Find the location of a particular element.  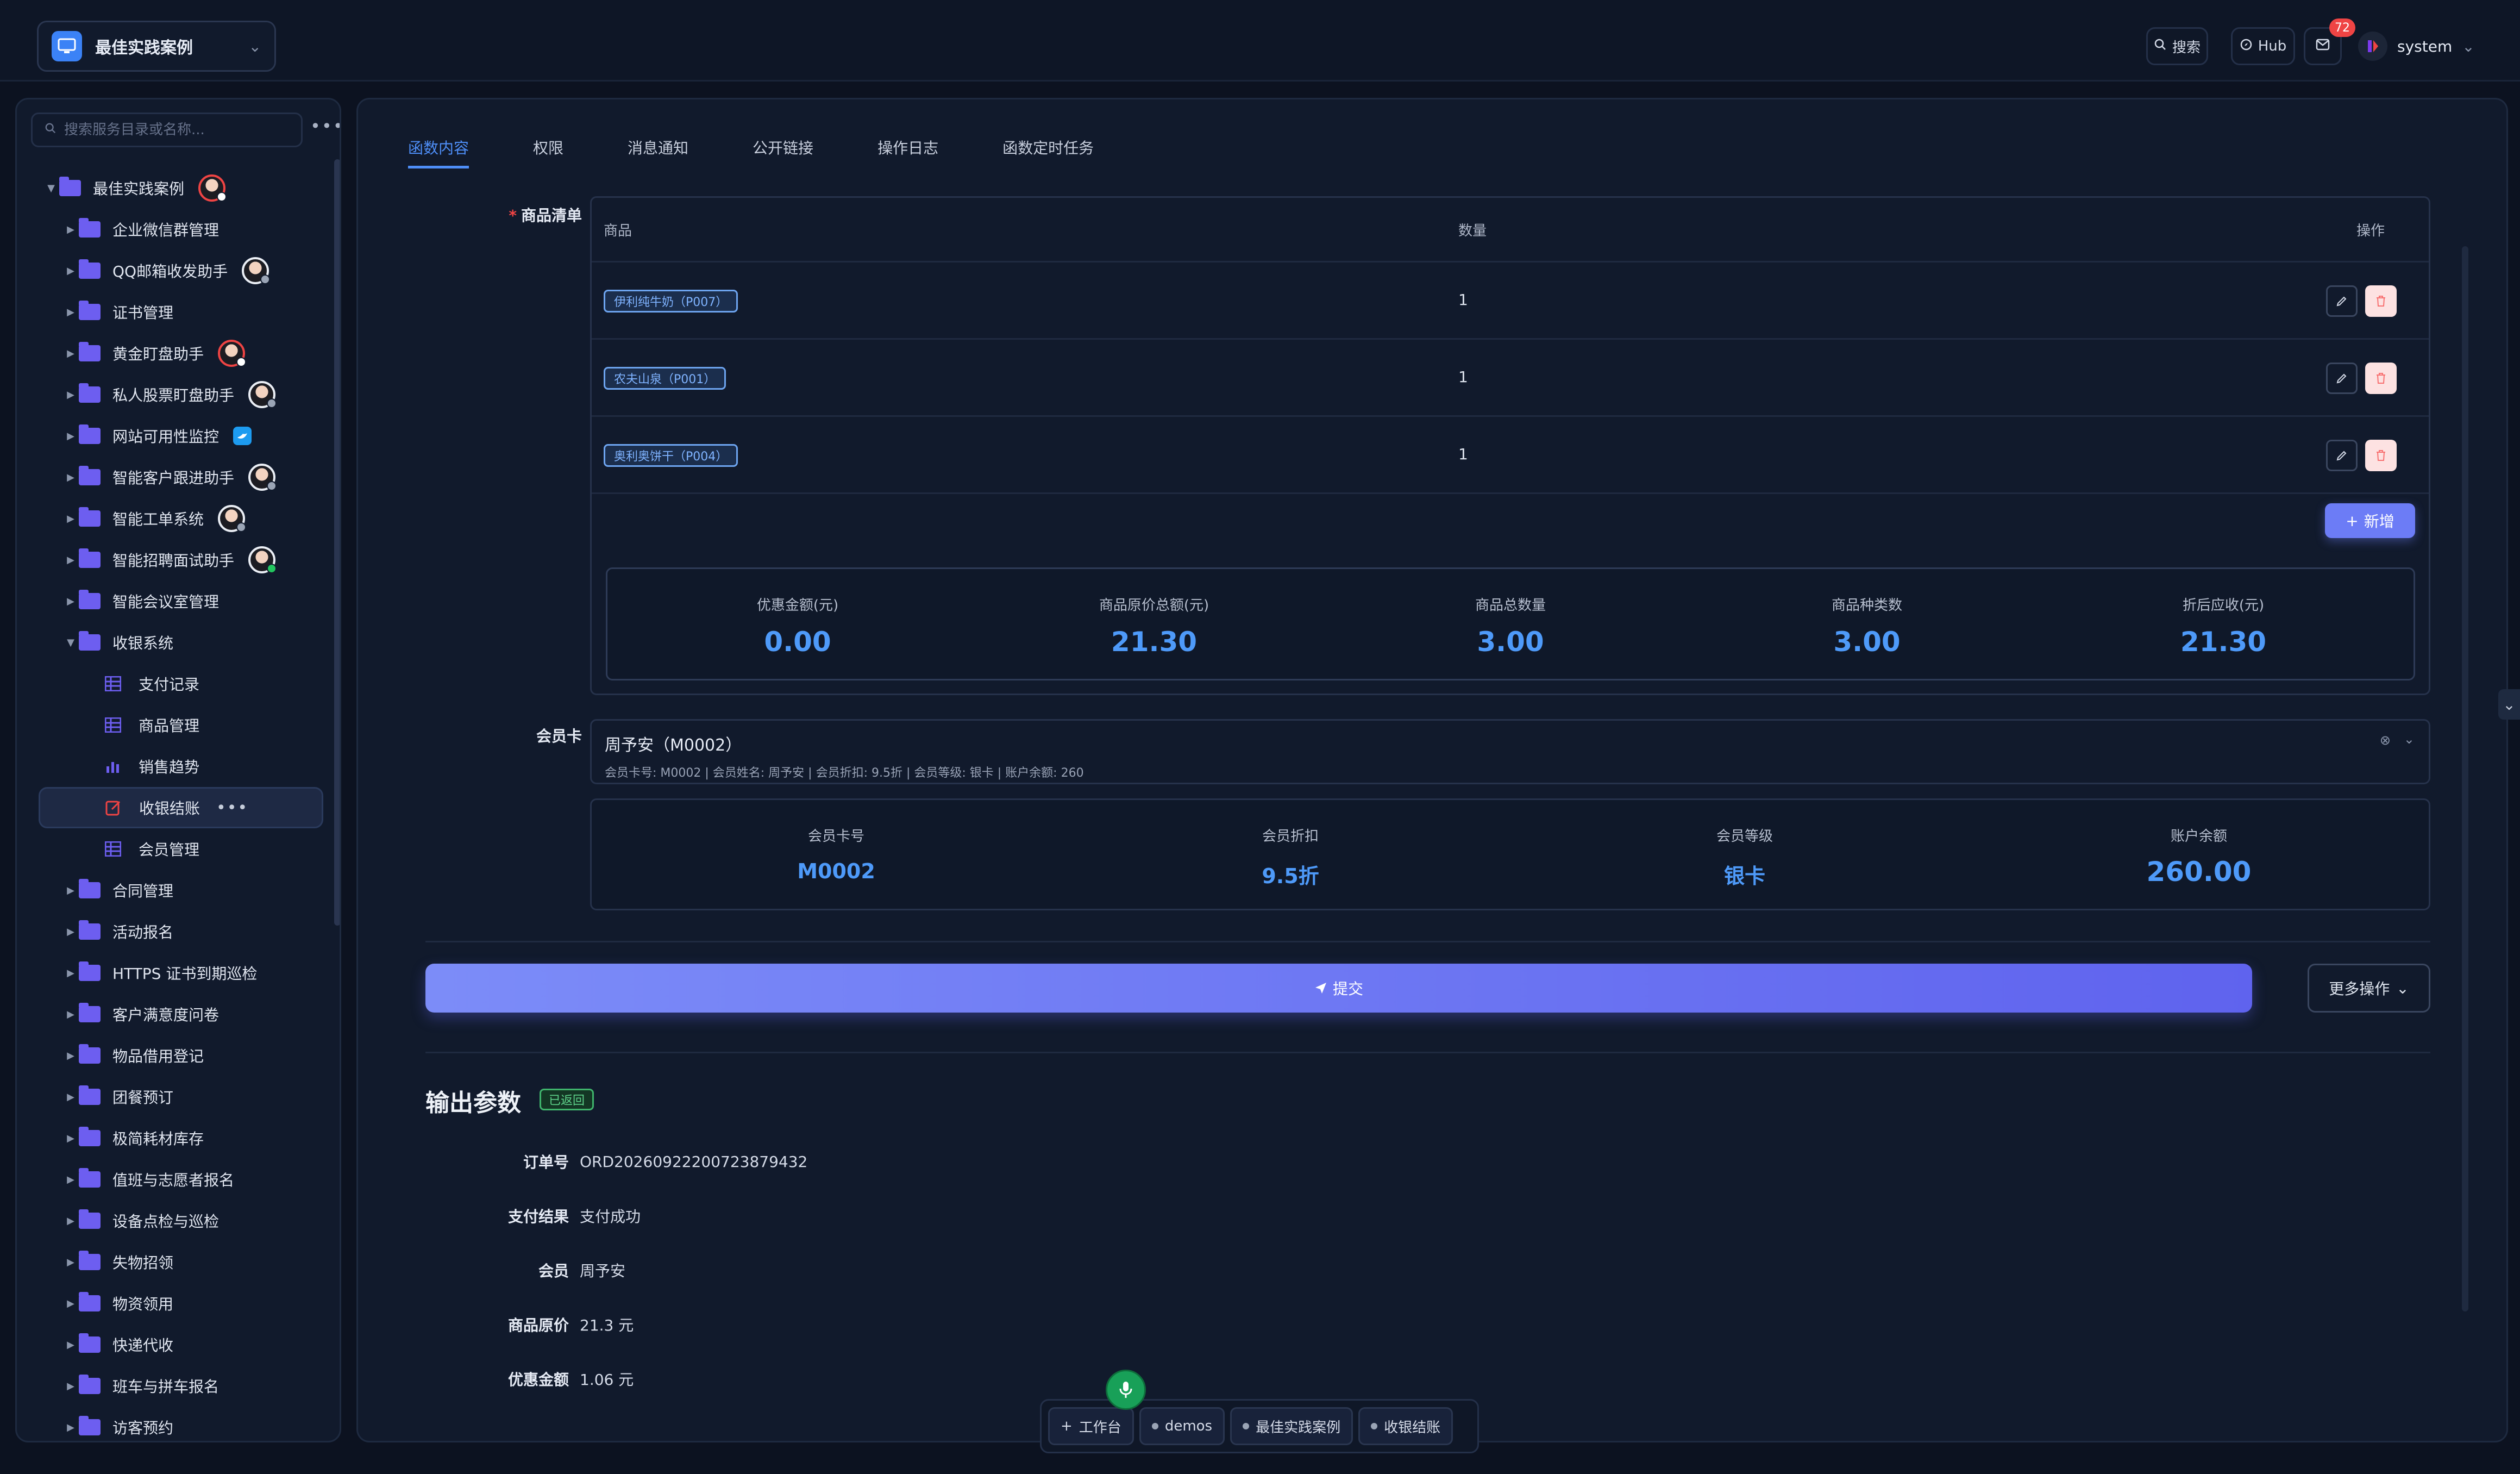

sidebar-item: ▶ 班车与拼车报名 is located at coordinates (174, 1386).